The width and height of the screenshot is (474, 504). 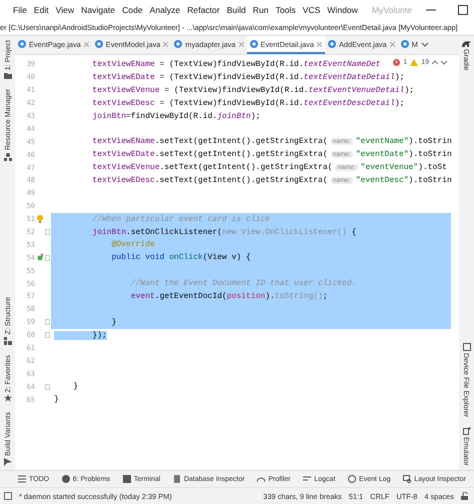 What do you see at coordinates (342, 9) in the screenshot?
I see `menu-item: Window` at bounding box center [342, 9].